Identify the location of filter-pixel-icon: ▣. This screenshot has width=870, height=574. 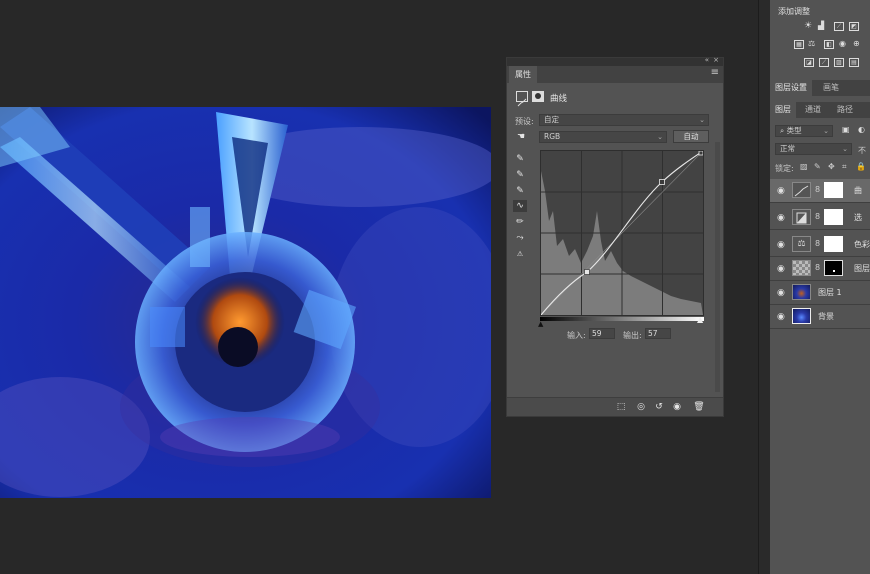
(846, 129).